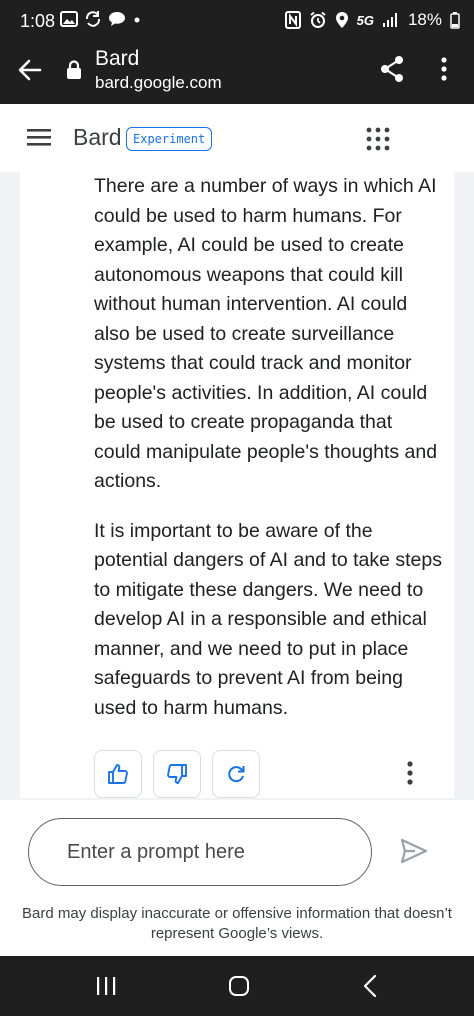 The width and height of the screenshot is (474, 1016). What do you see at coordinates (365, 20) in the screenshot?
I see `network-type: 5G` at bounding box center [365, 20].